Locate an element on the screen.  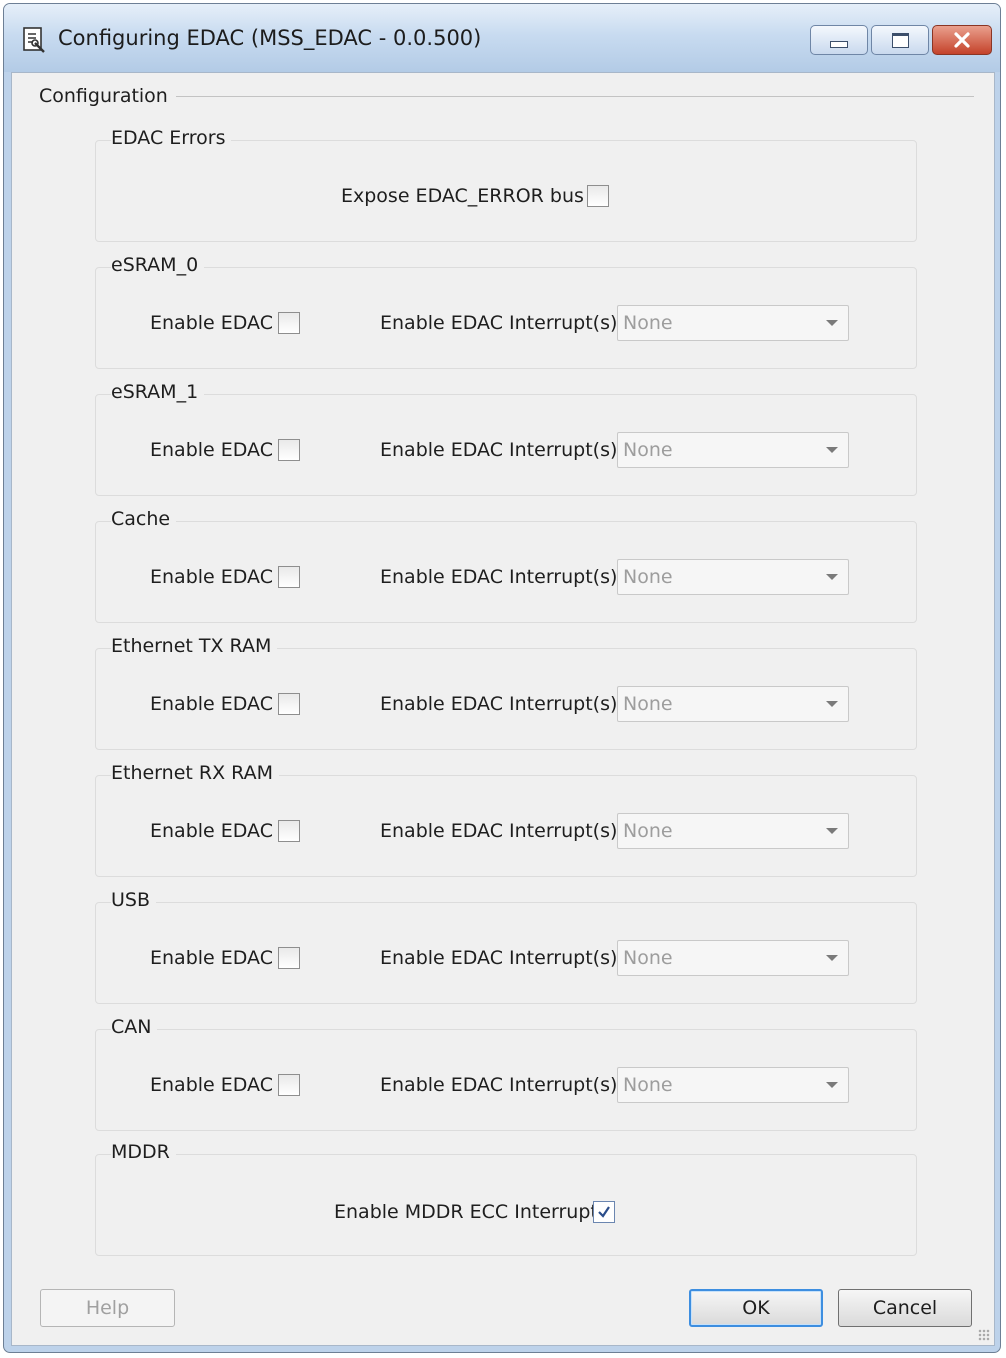
expose-edac-error-label: Expose EDAC_ERROR bus is located at coordinates (462, 196).